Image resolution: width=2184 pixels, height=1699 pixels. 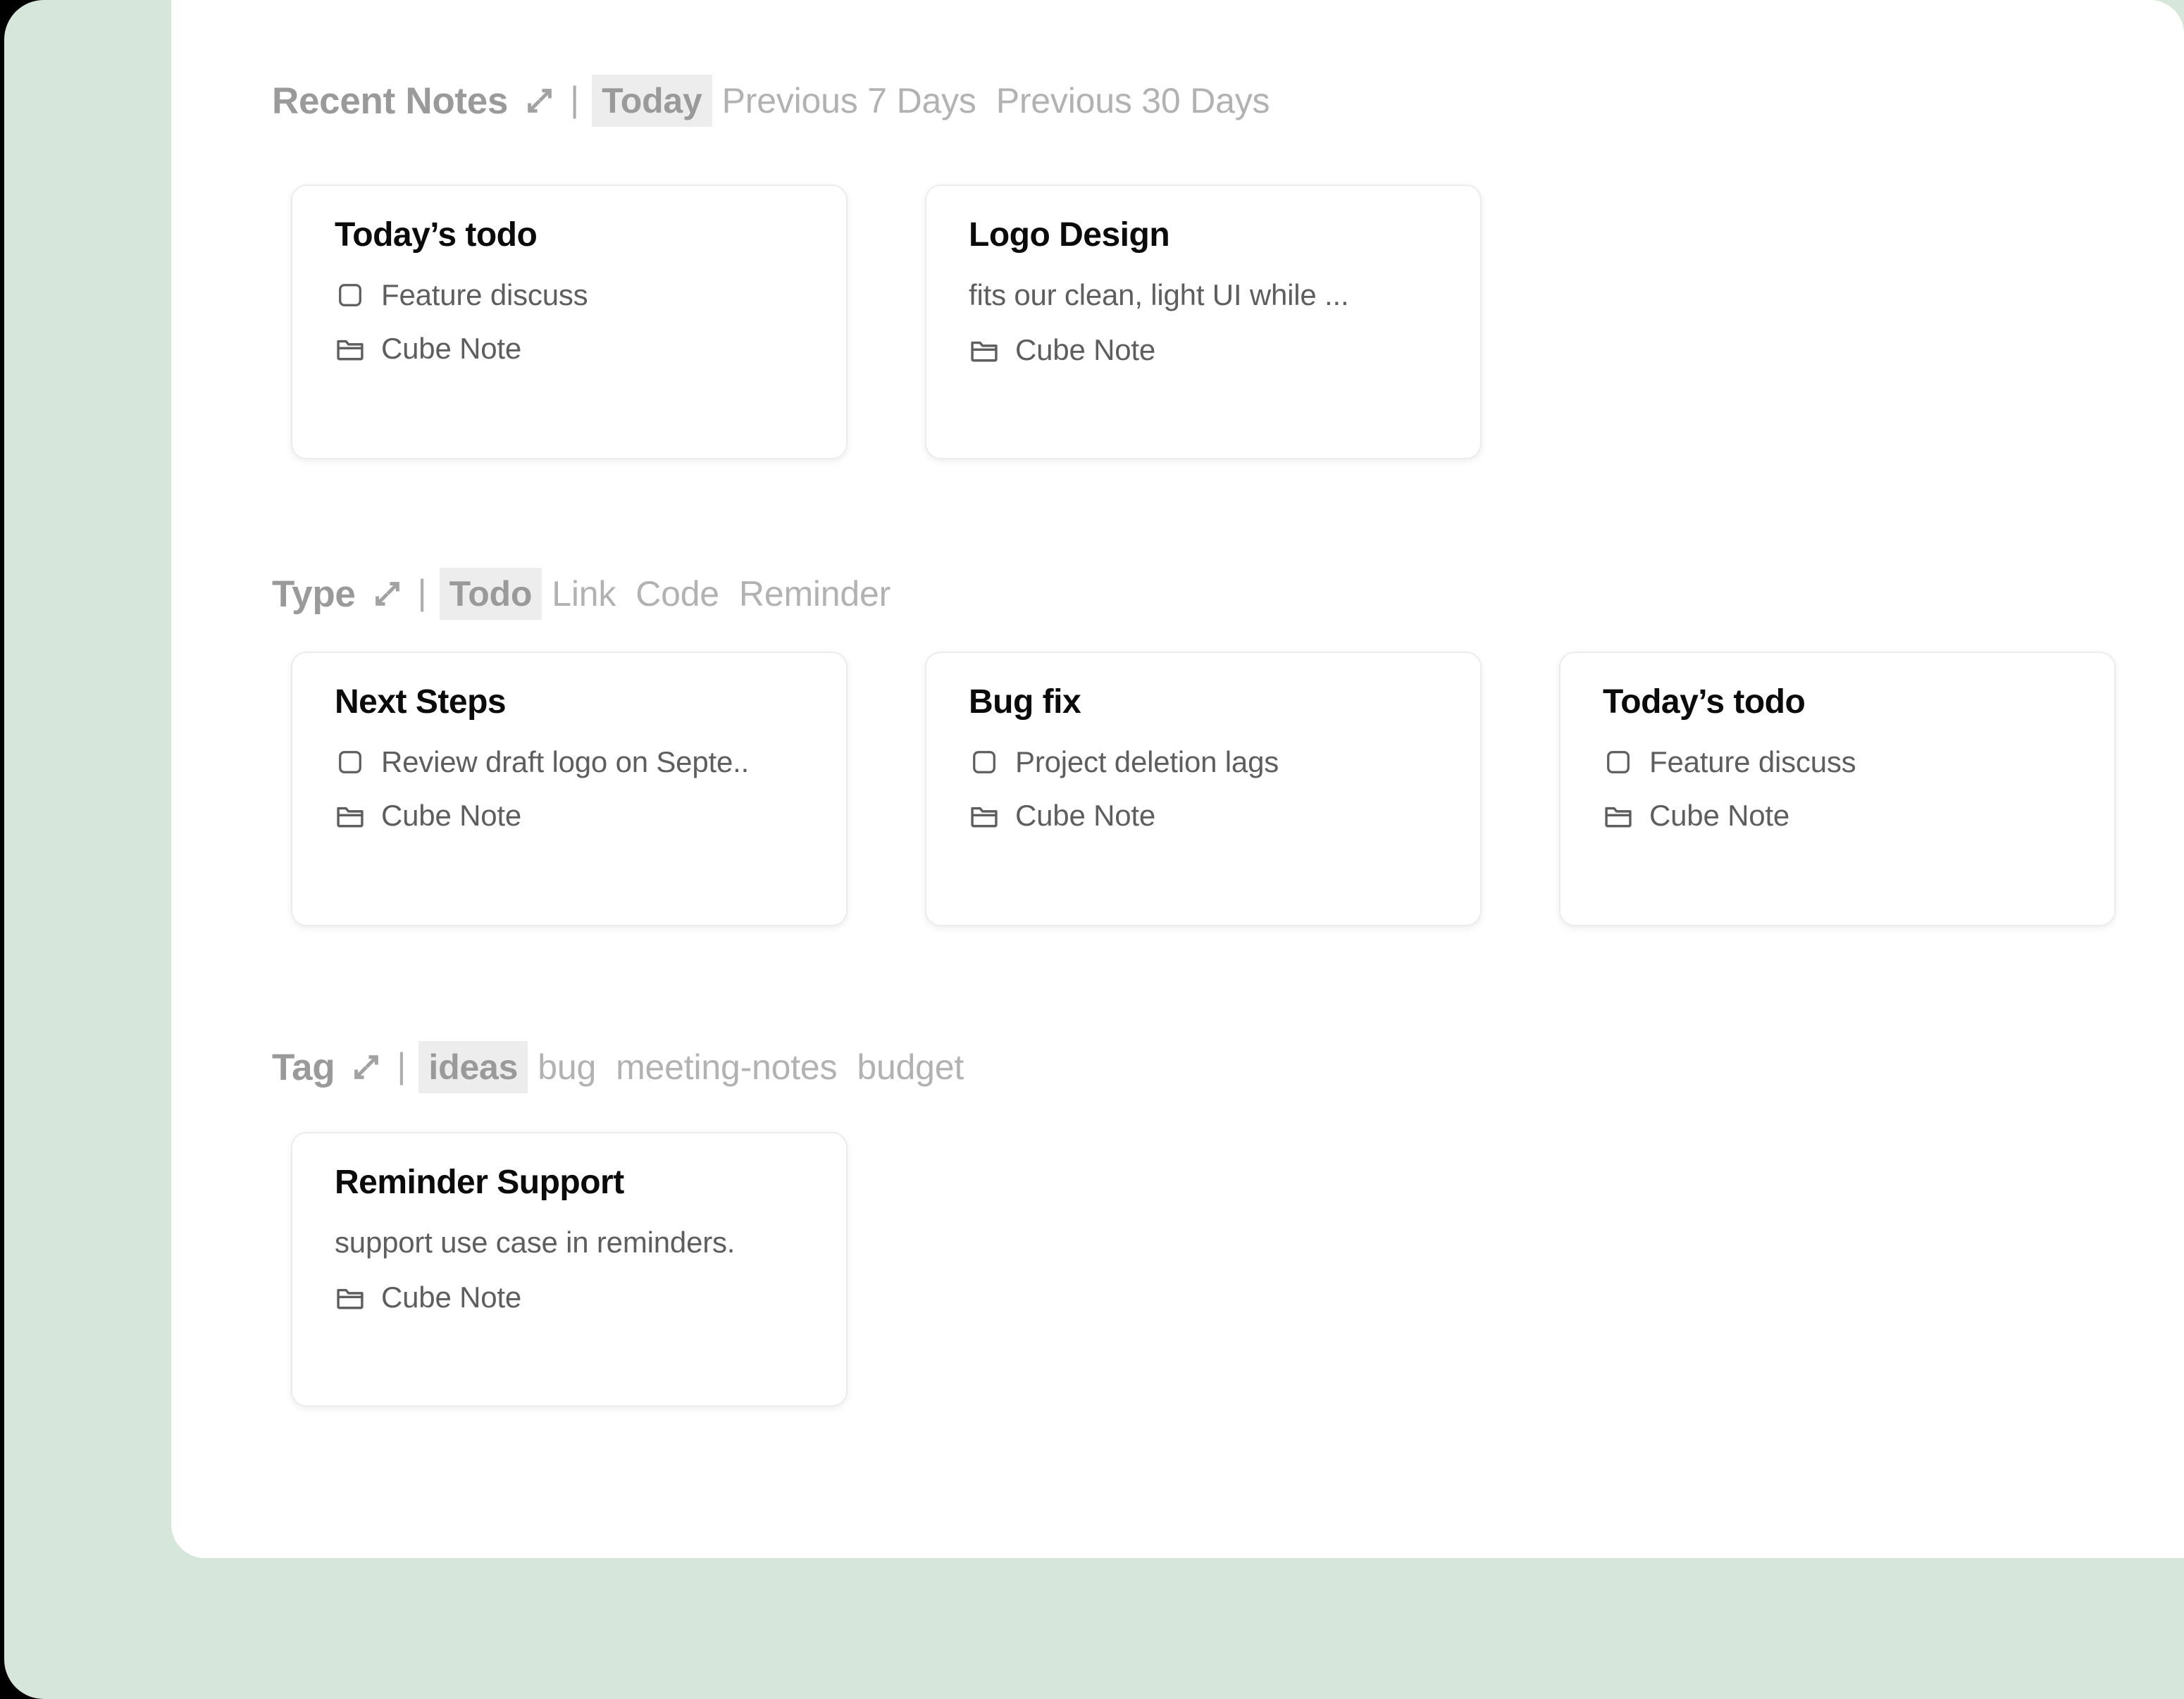 What do you see at coordinates (303, 1067) in the screenshot?
I see `section-title-tag: Tag` at bounding box center [303, 1067].